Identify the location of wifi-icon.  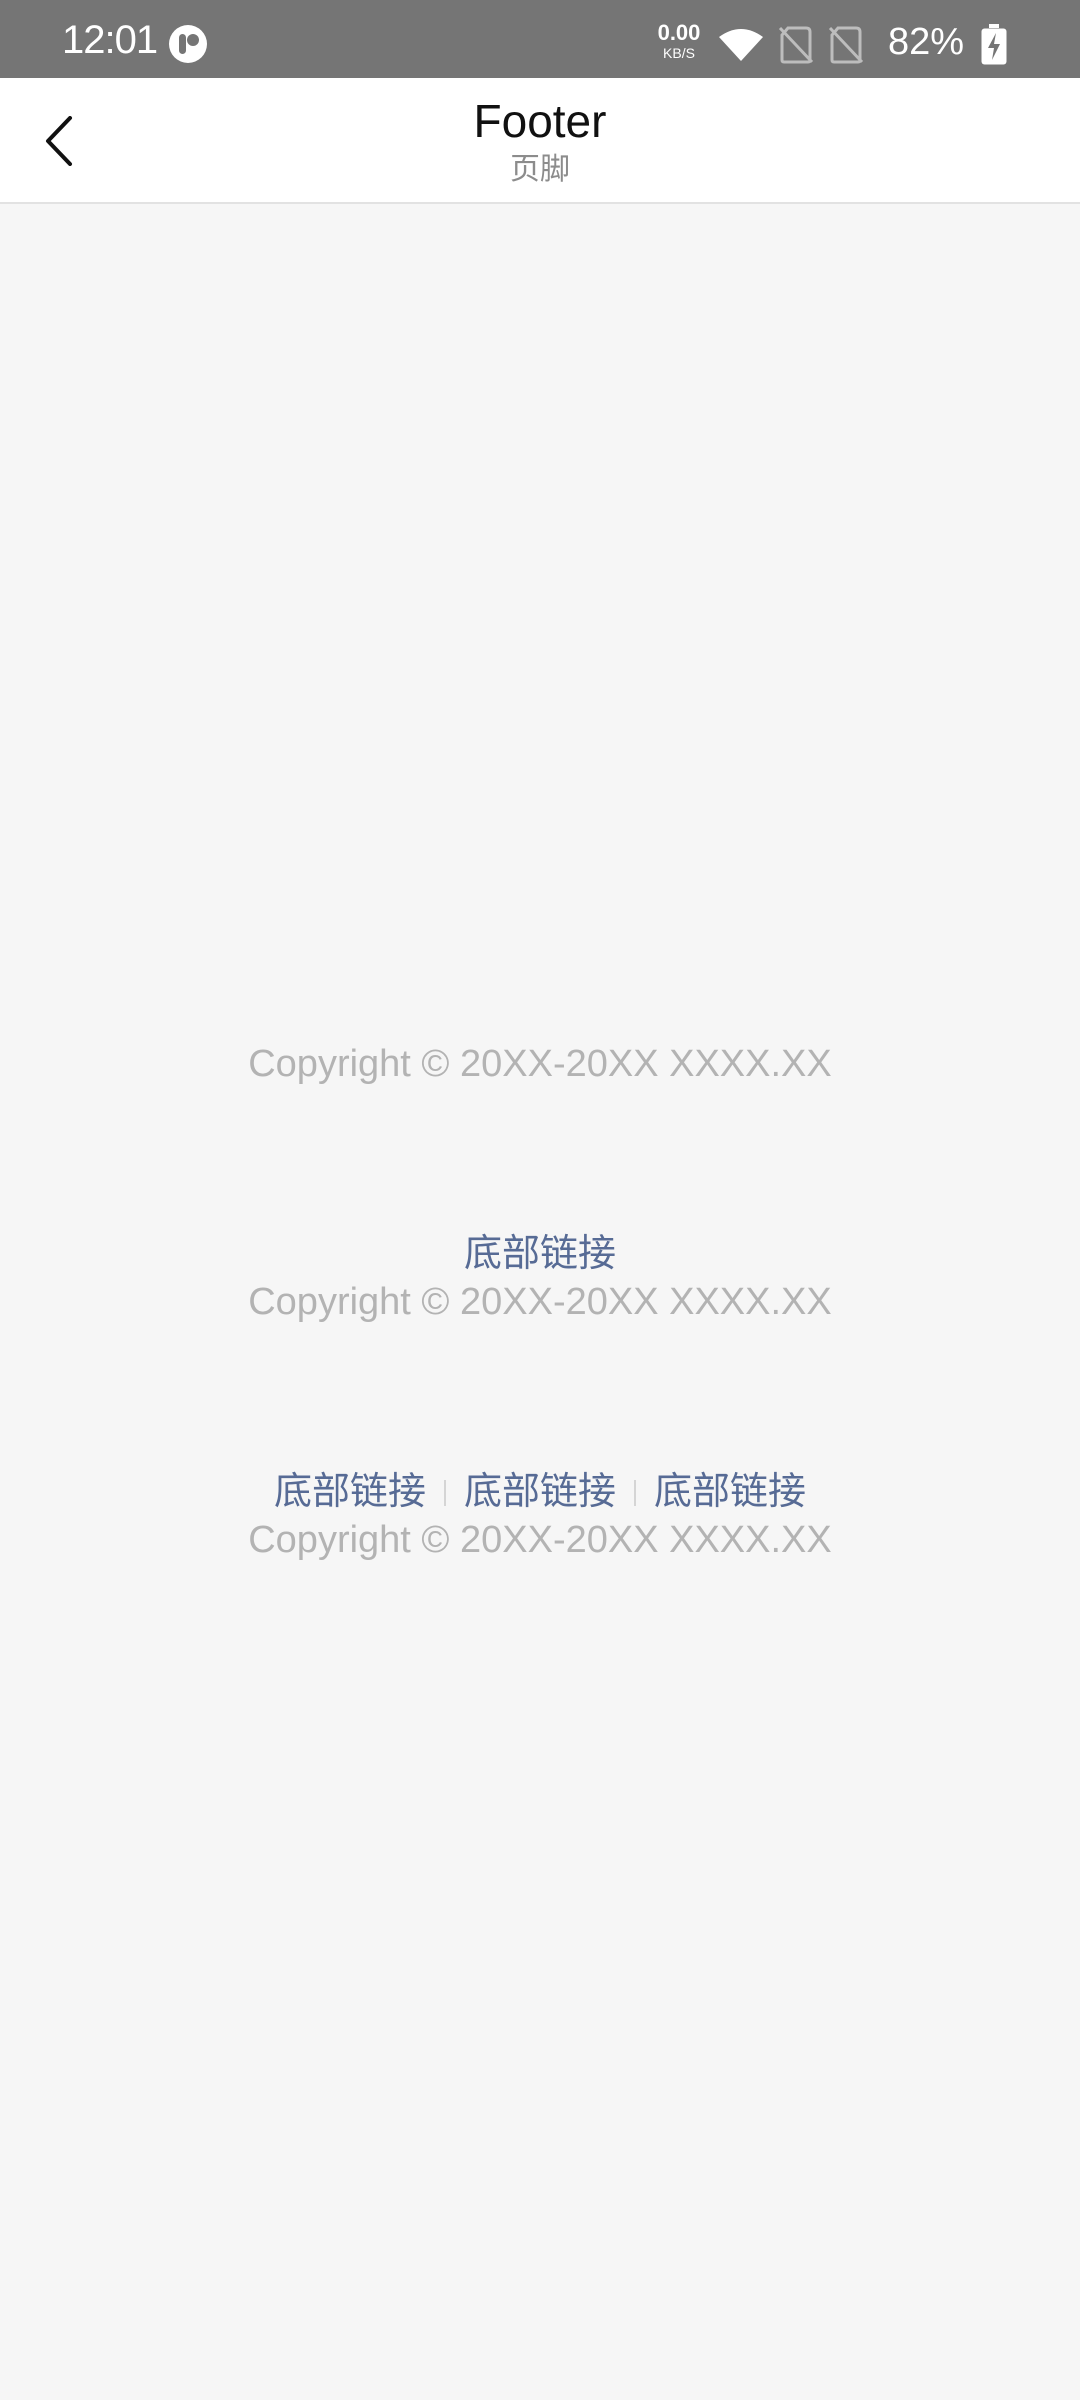
(741, 45).